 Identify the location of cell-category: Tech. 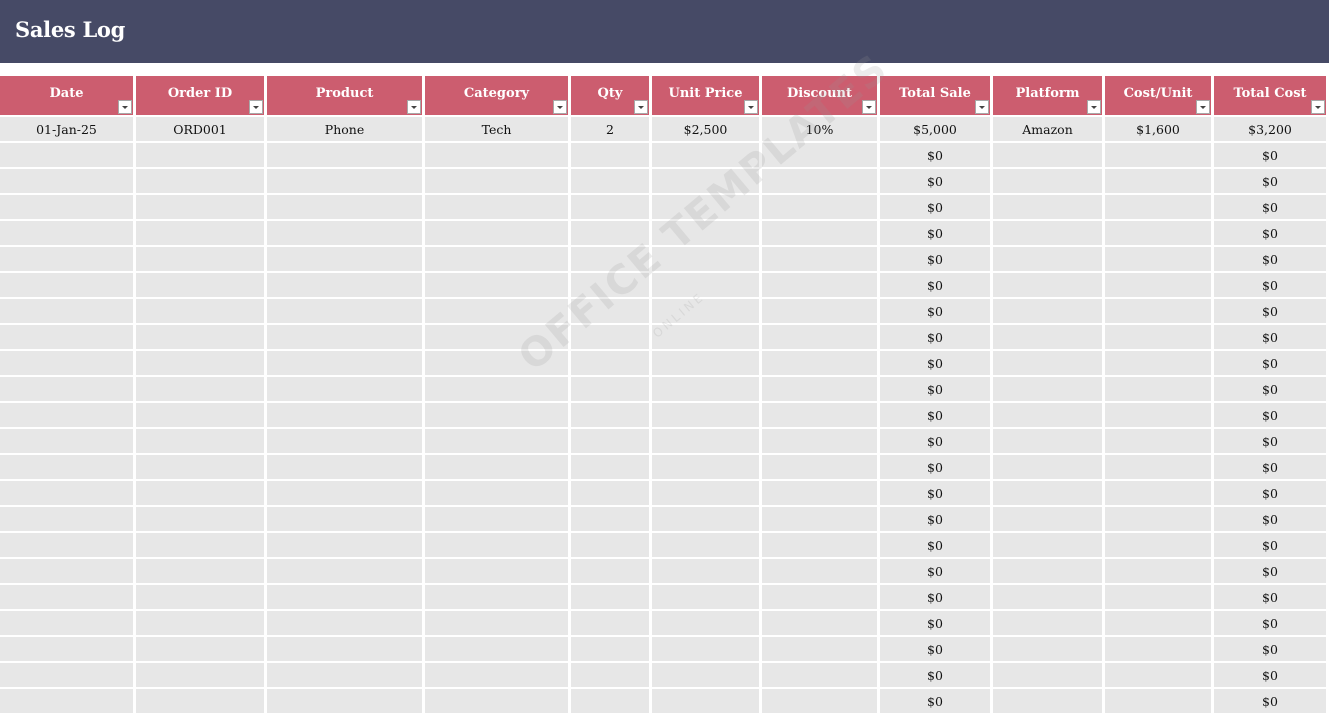
(496, 129).